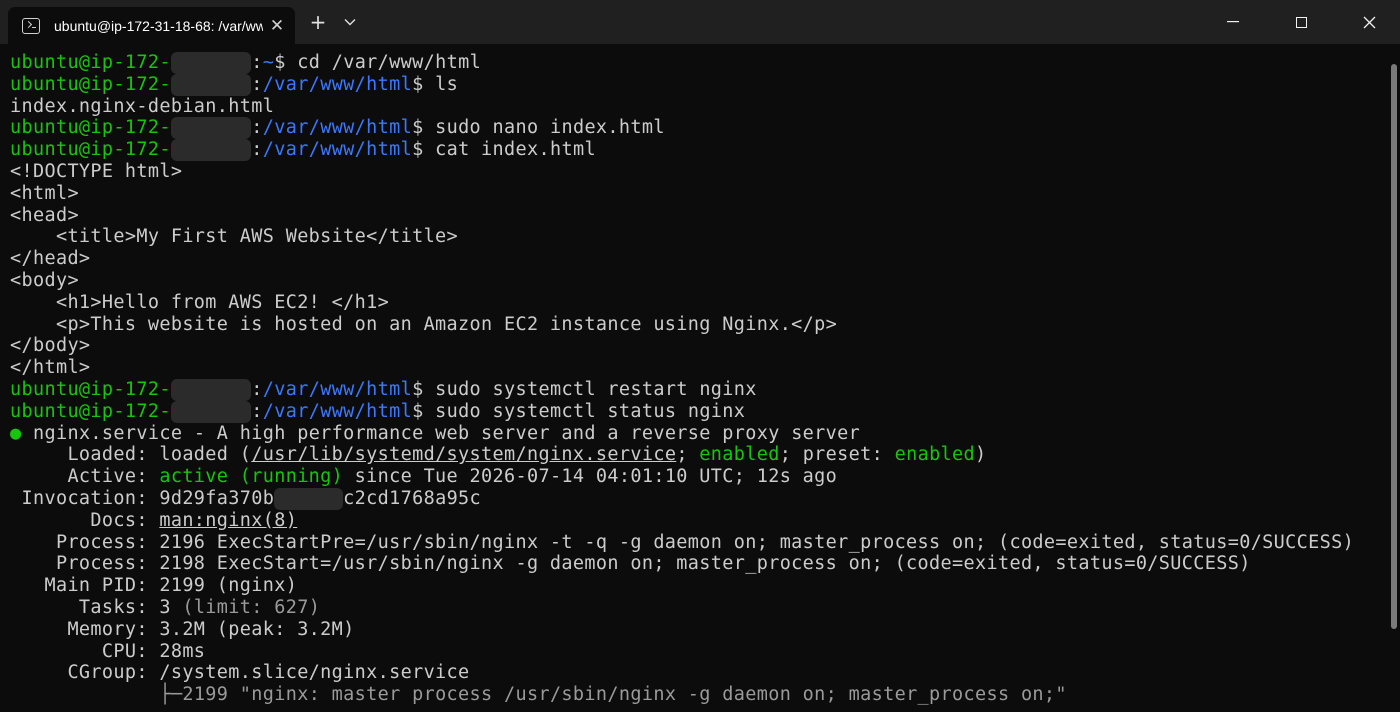 The image size is (1400, 712). I want to click on terminal-tab: ubuntu@ip-172-31-18-68: /var/www/html ✕, so click(151, 25).